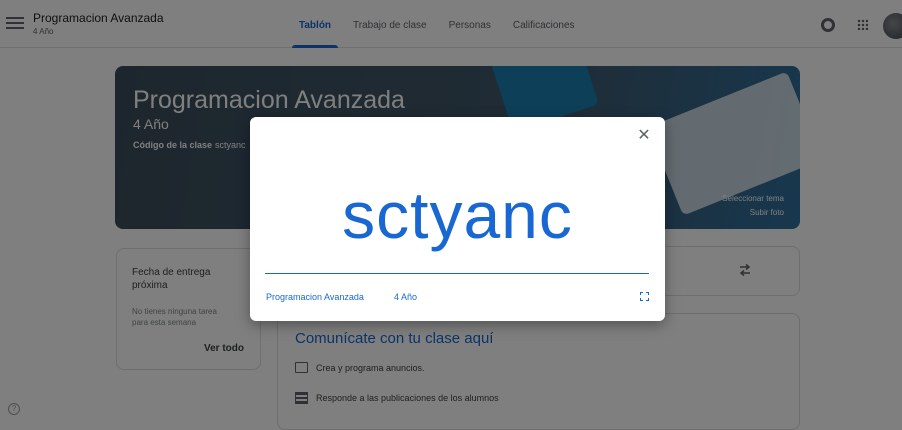  Describe the element at coordinates (457, 215) in the screenshot. I see `dialog-class-code: sctyanc` at that location.